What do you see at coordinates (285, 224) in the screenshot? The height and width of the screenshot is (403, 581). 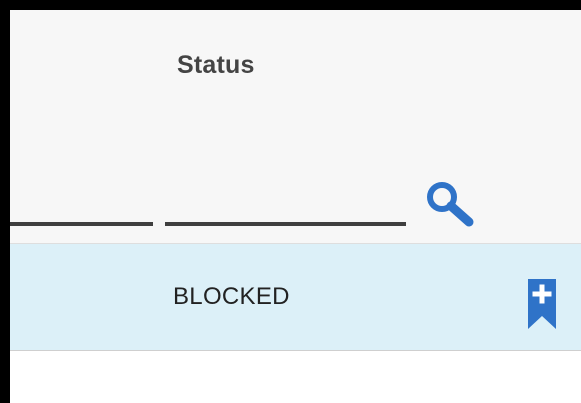 I see `status-filter-input` at bounding box center [285, 224].